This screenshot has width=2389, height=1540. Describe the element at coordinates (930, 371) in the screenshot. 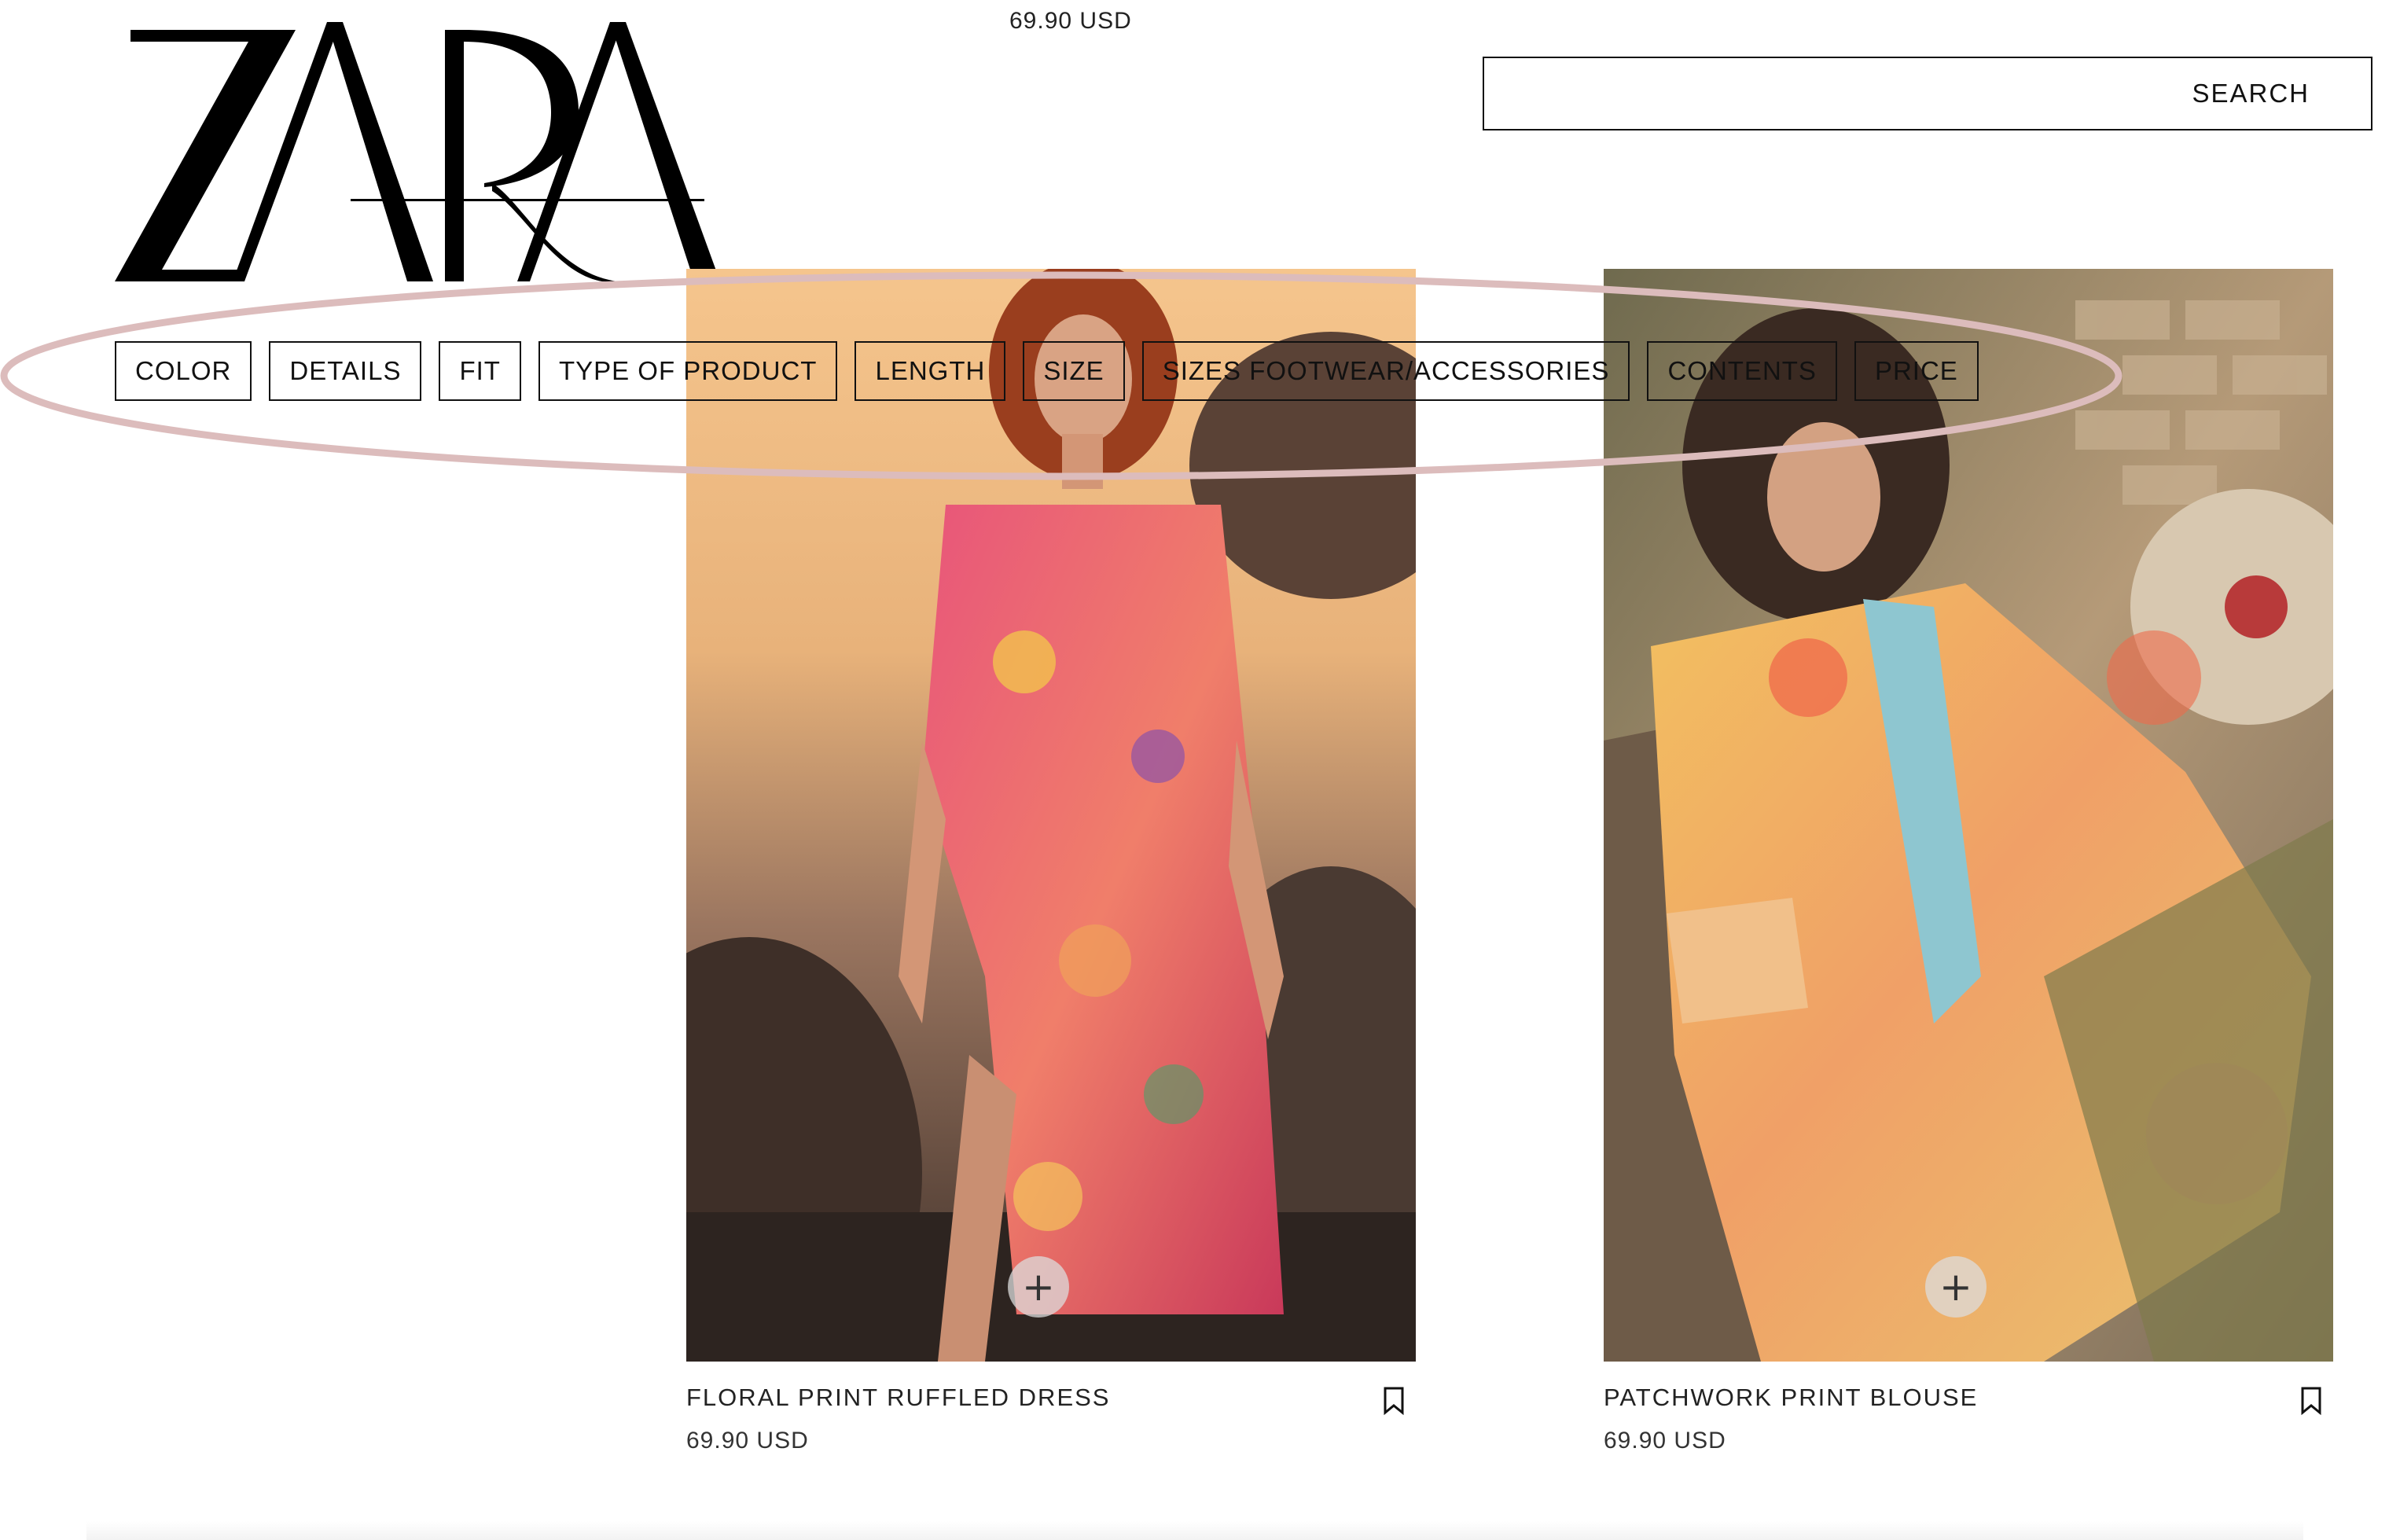

I see `filter-length: LENGTH` at that location.